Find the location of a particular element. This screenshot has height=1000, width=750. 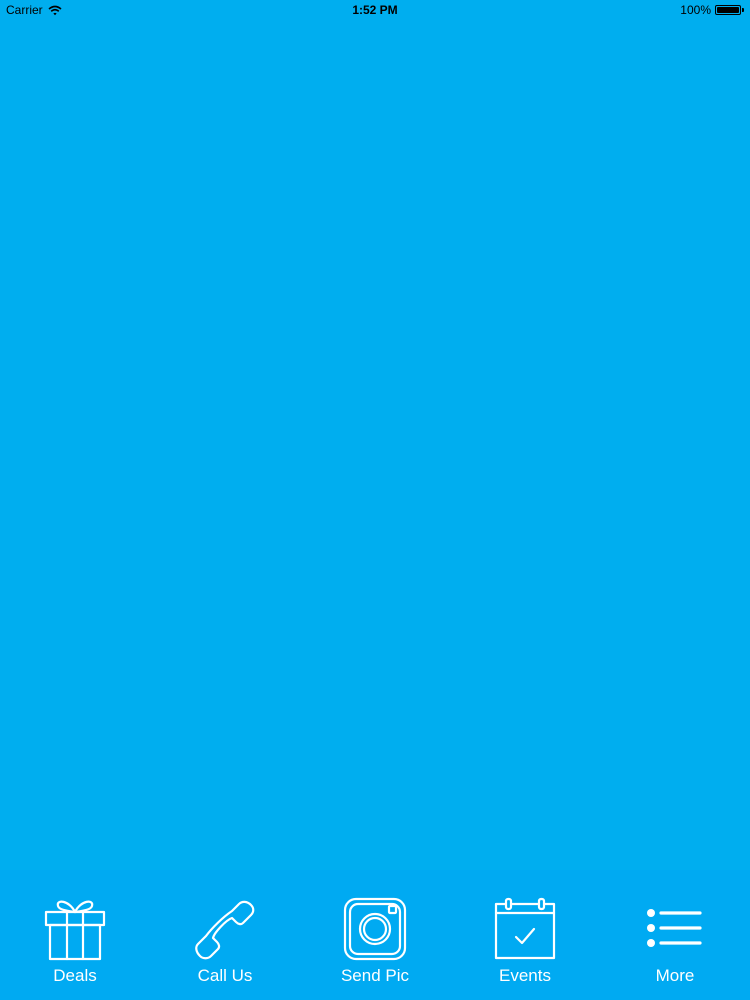

tab-deals: Deals is located at coordinates (75, 935).